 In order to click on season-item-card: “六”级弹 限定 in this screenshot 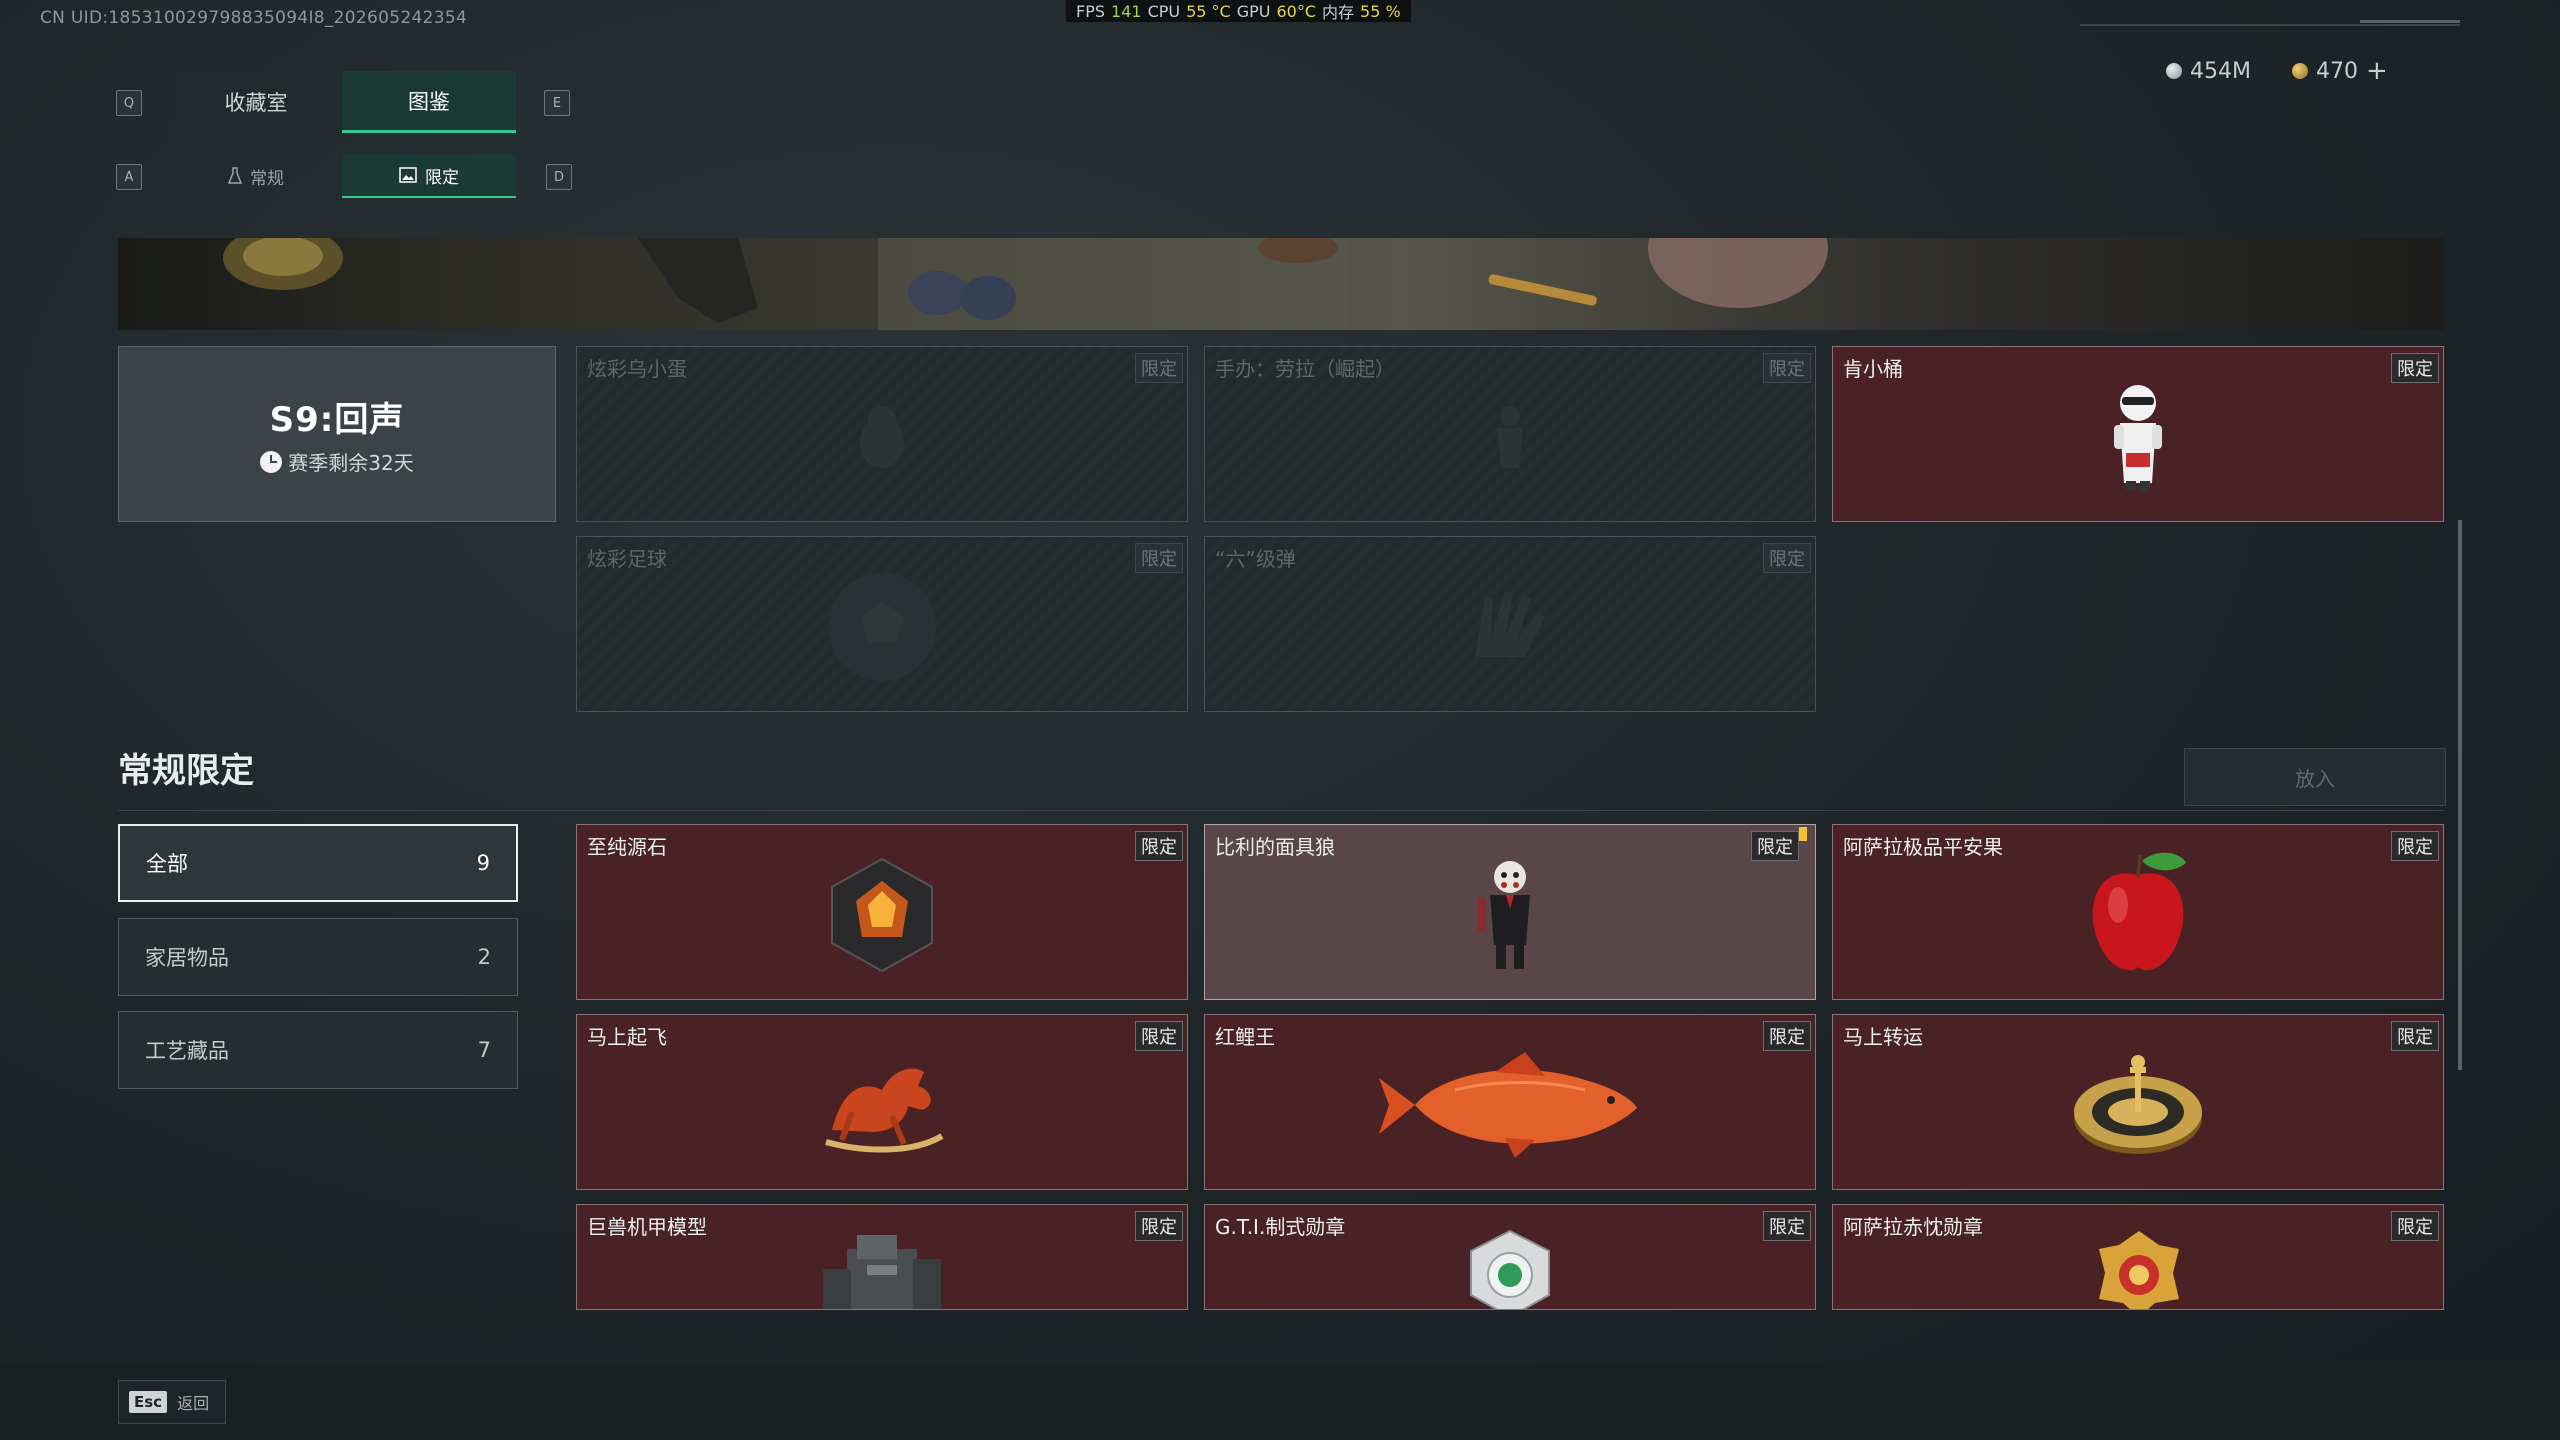, I will do `click(1510, 624)`.